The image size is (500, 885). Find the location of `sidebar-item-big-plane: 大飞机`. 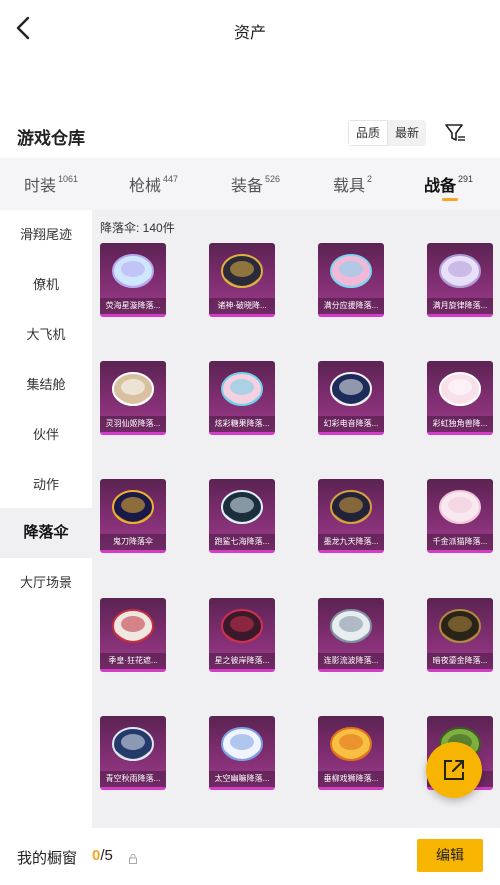

sidebar-item-big-plane: 大飞机 is located at coordinates (46, 335).